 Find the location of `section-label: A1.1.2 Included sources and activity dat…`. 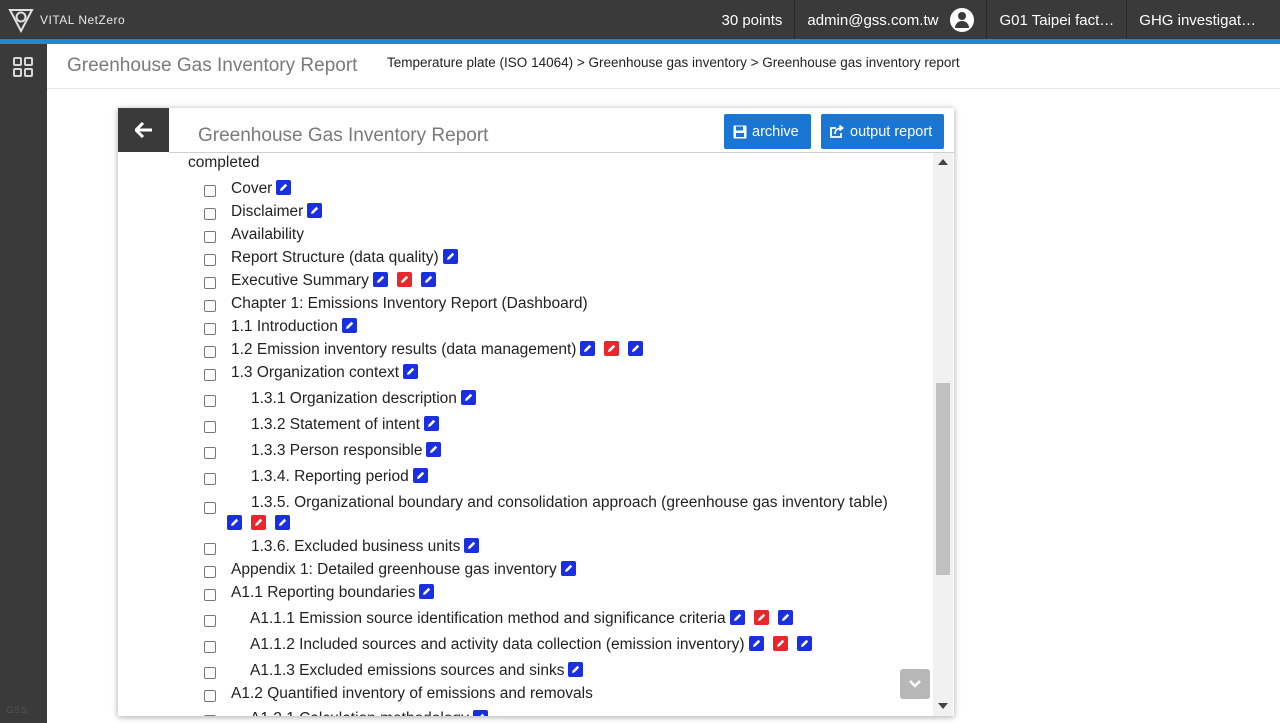

section-label: A1.1.2 Included sources and activity dat… is located at coordinates (497, 644).